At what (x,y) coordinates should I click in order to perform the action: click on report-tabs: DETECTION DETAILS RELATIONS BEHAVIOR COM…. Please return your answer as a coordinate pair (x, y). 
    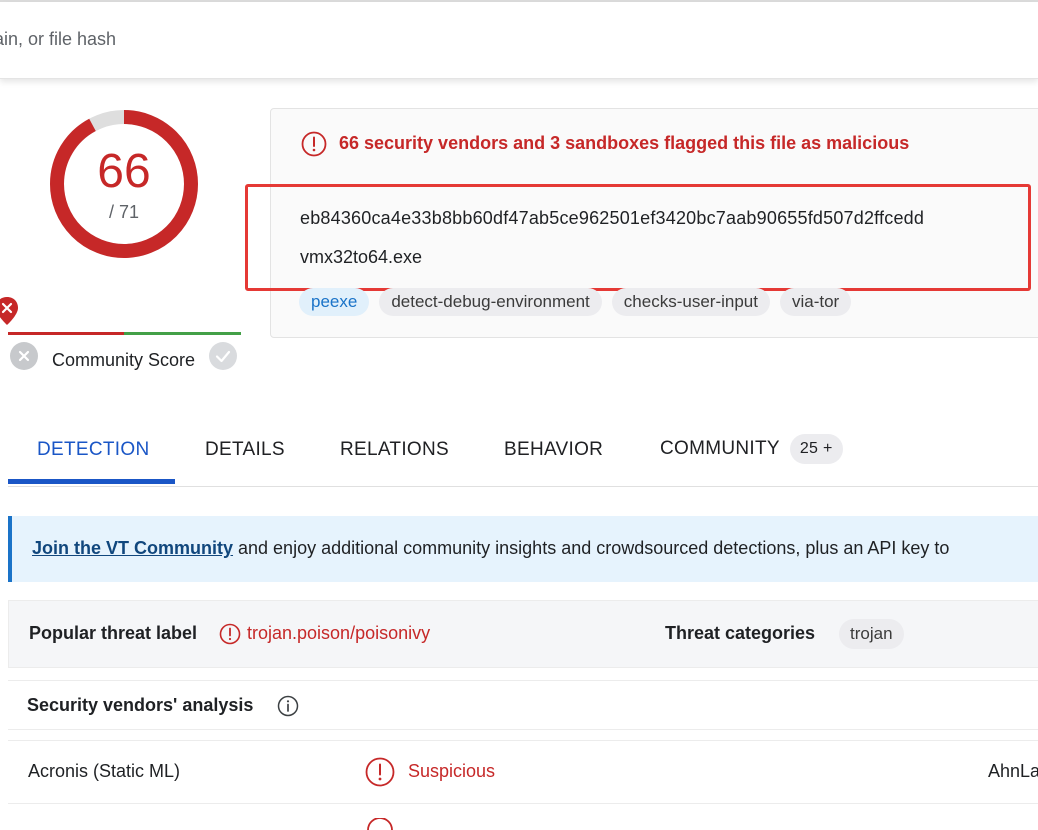
    Looking at the image, I should click on (523, 456).